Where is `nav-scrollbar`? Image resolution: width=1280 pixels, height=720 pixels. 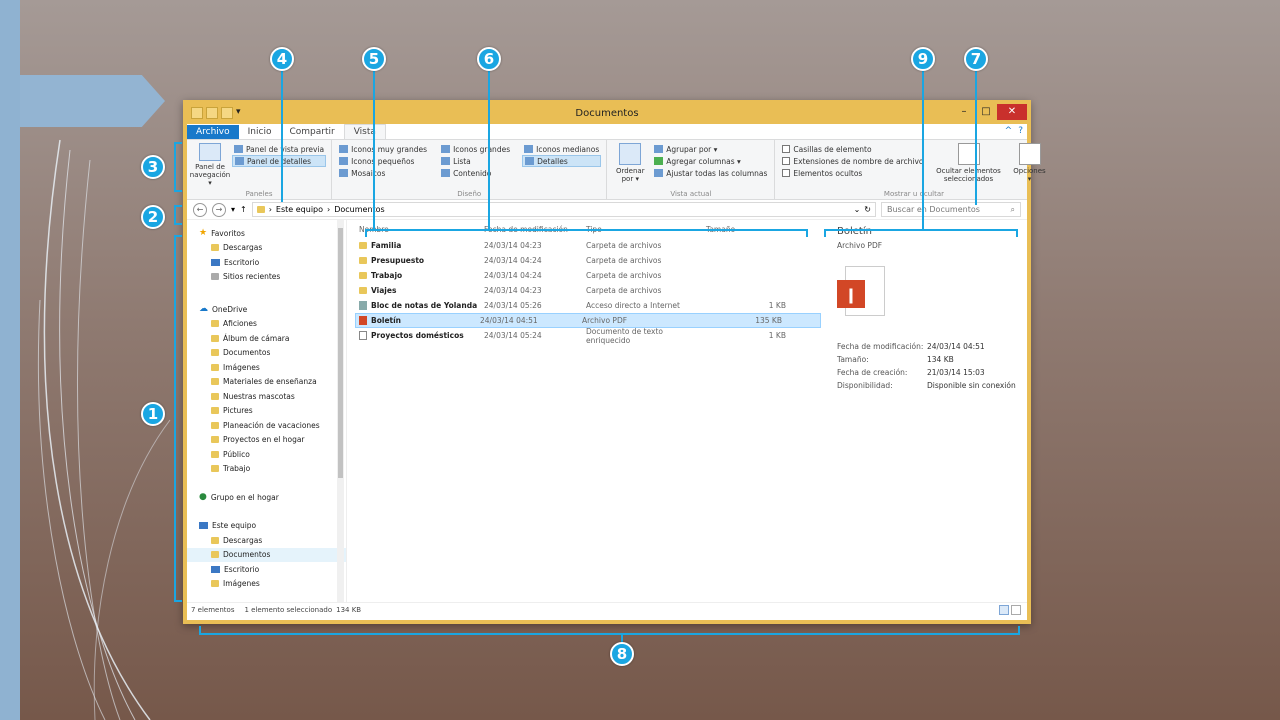 nav-scrollbar is located at coordinates (340, 411).